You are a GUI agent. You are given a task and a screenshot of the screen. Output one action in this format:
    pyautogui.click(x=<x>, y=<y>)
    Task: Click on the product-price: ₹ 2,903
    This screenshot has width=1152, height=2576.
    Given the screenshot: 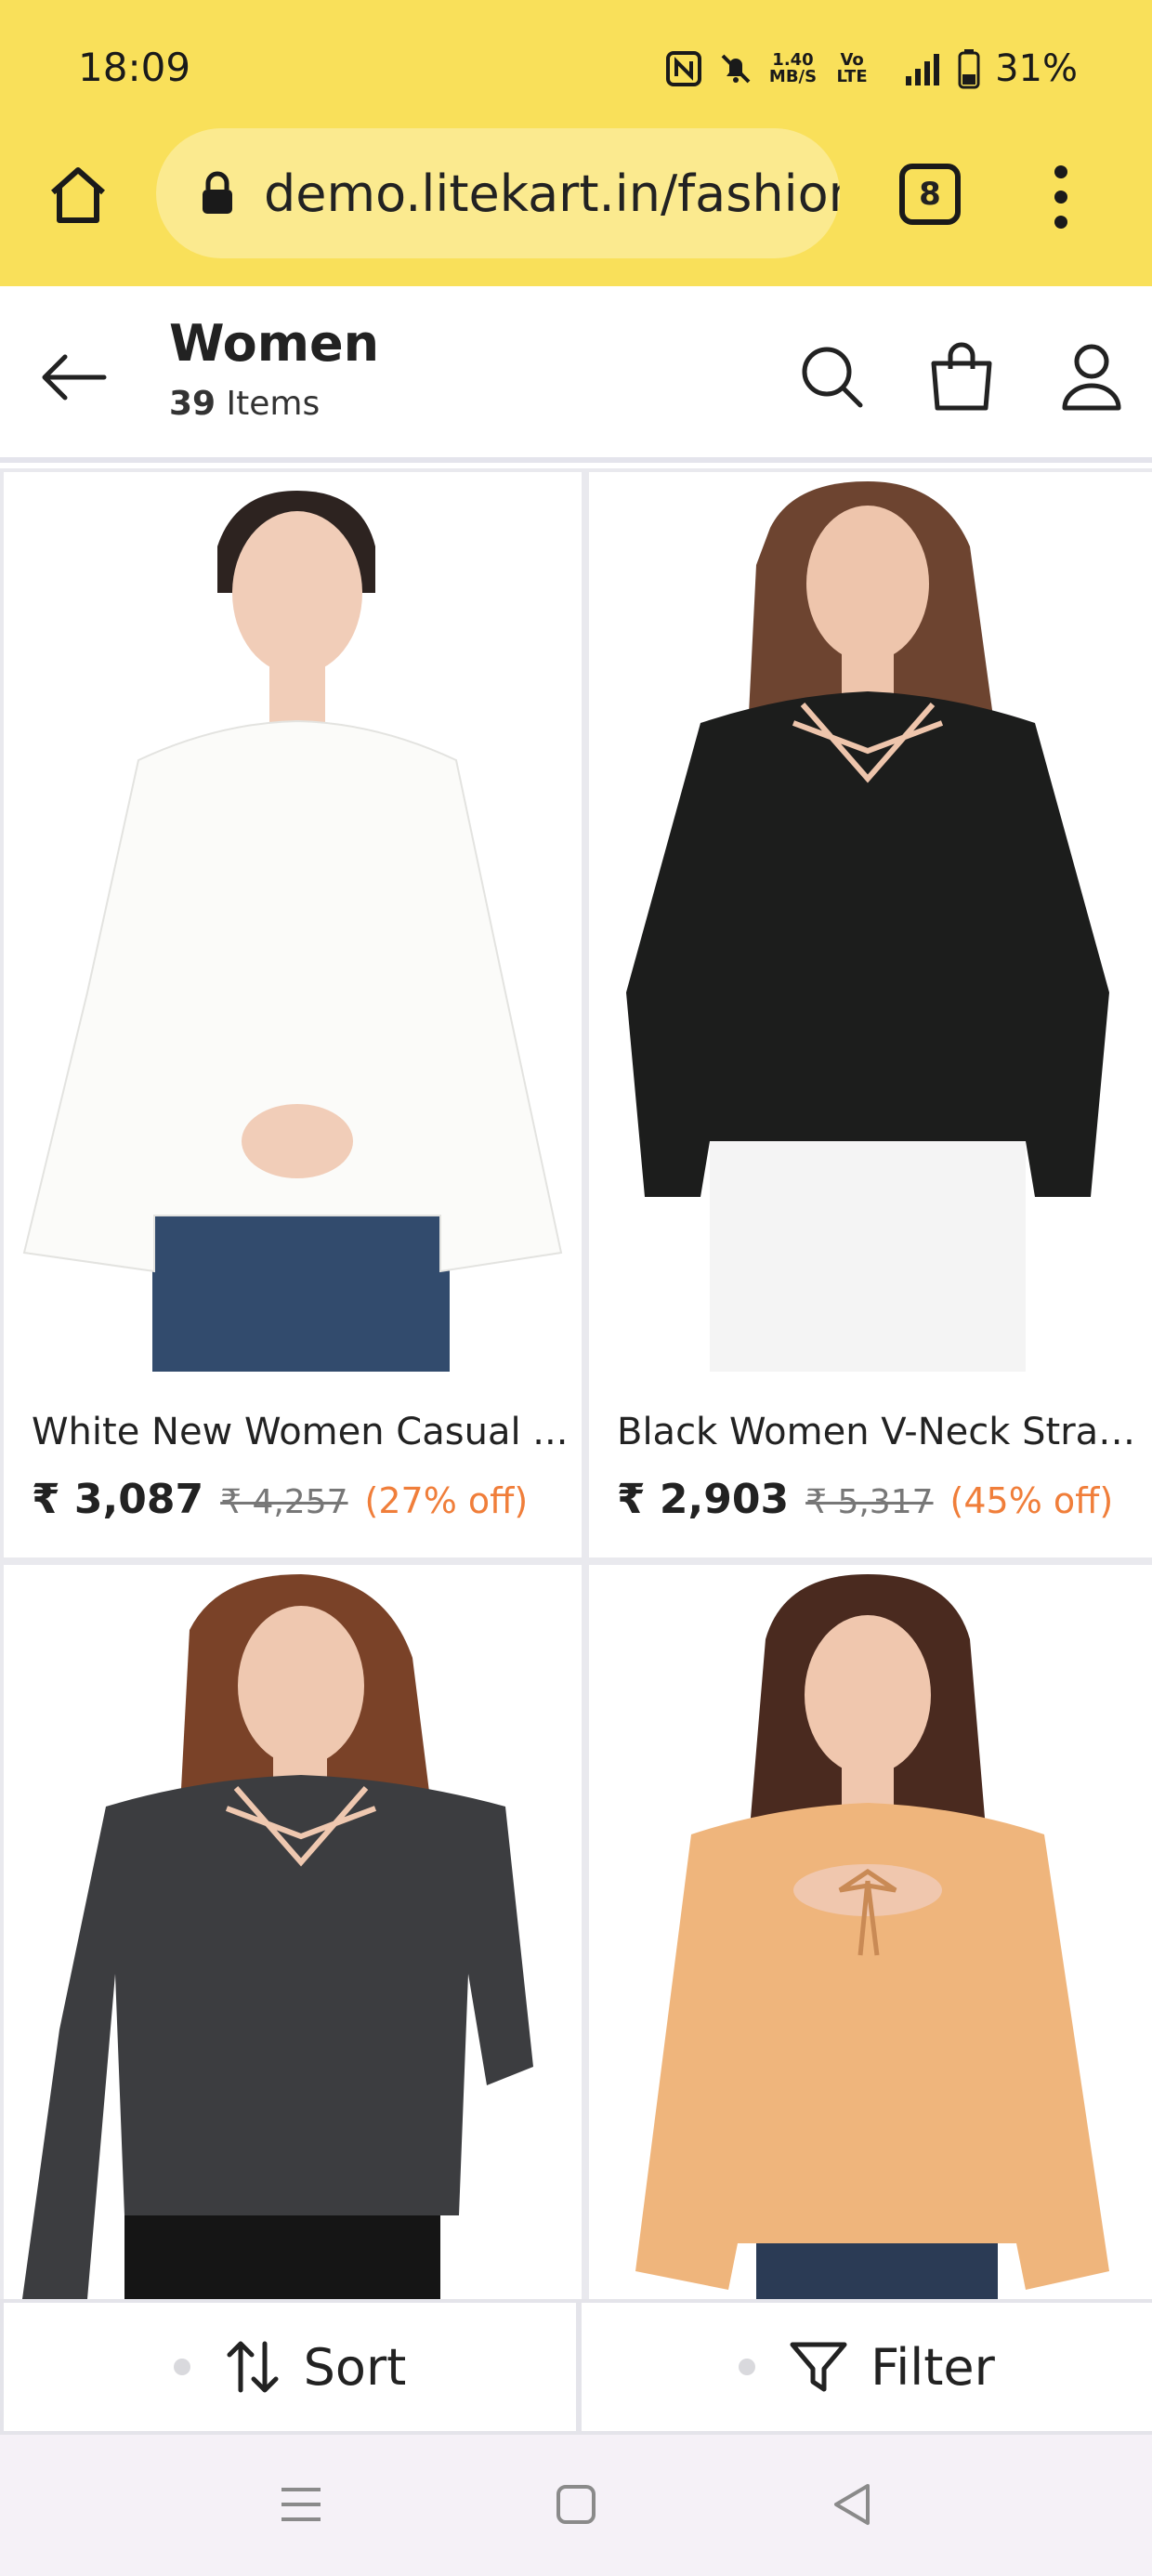 What is the action you would take?
    pyautogui.click(x=703, y=1499)
    